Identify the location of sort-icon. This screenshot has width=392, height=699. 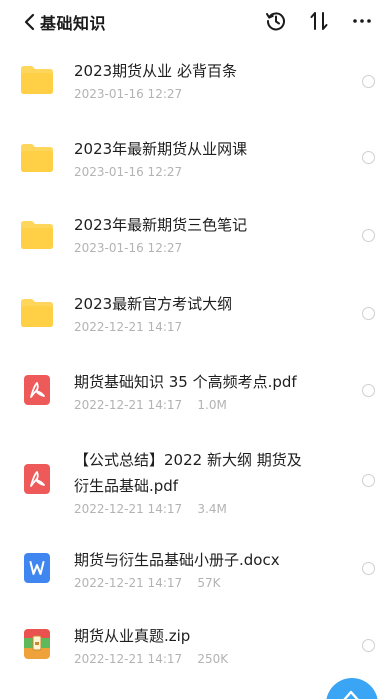
(319, 21).